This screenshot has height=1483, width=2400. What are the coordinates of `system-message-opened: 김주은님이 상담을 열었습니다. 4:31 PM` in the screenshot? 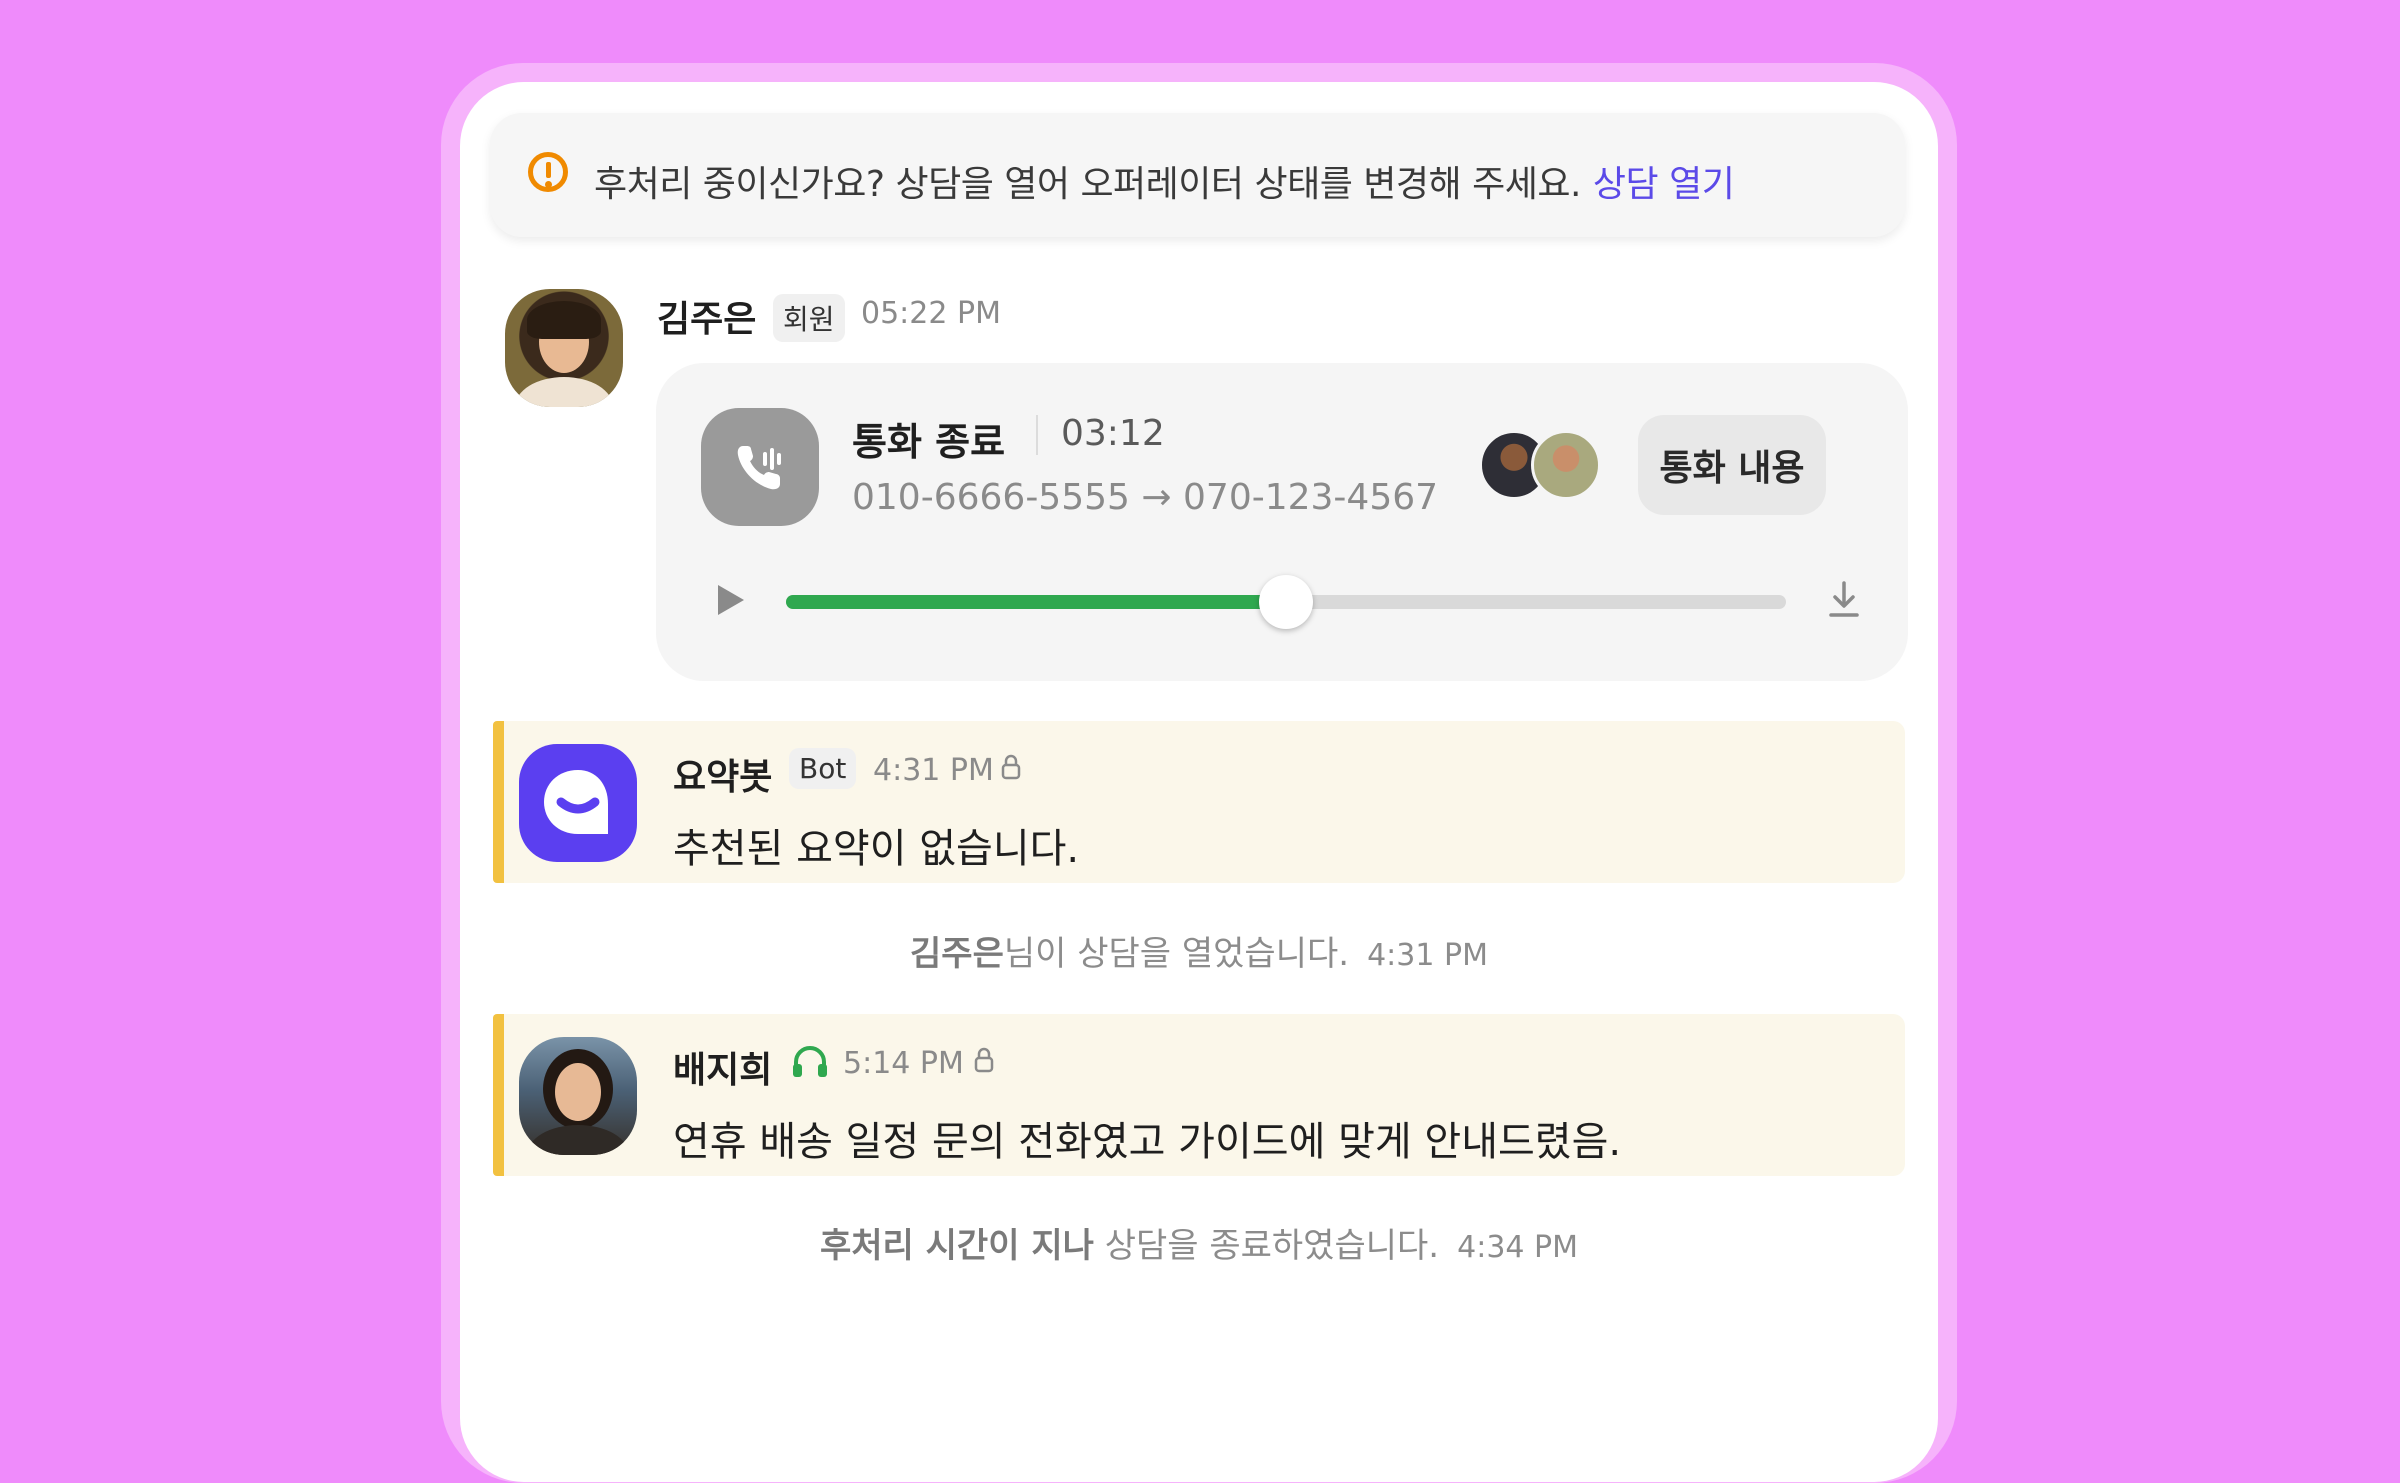 It's located at (1199, 950).